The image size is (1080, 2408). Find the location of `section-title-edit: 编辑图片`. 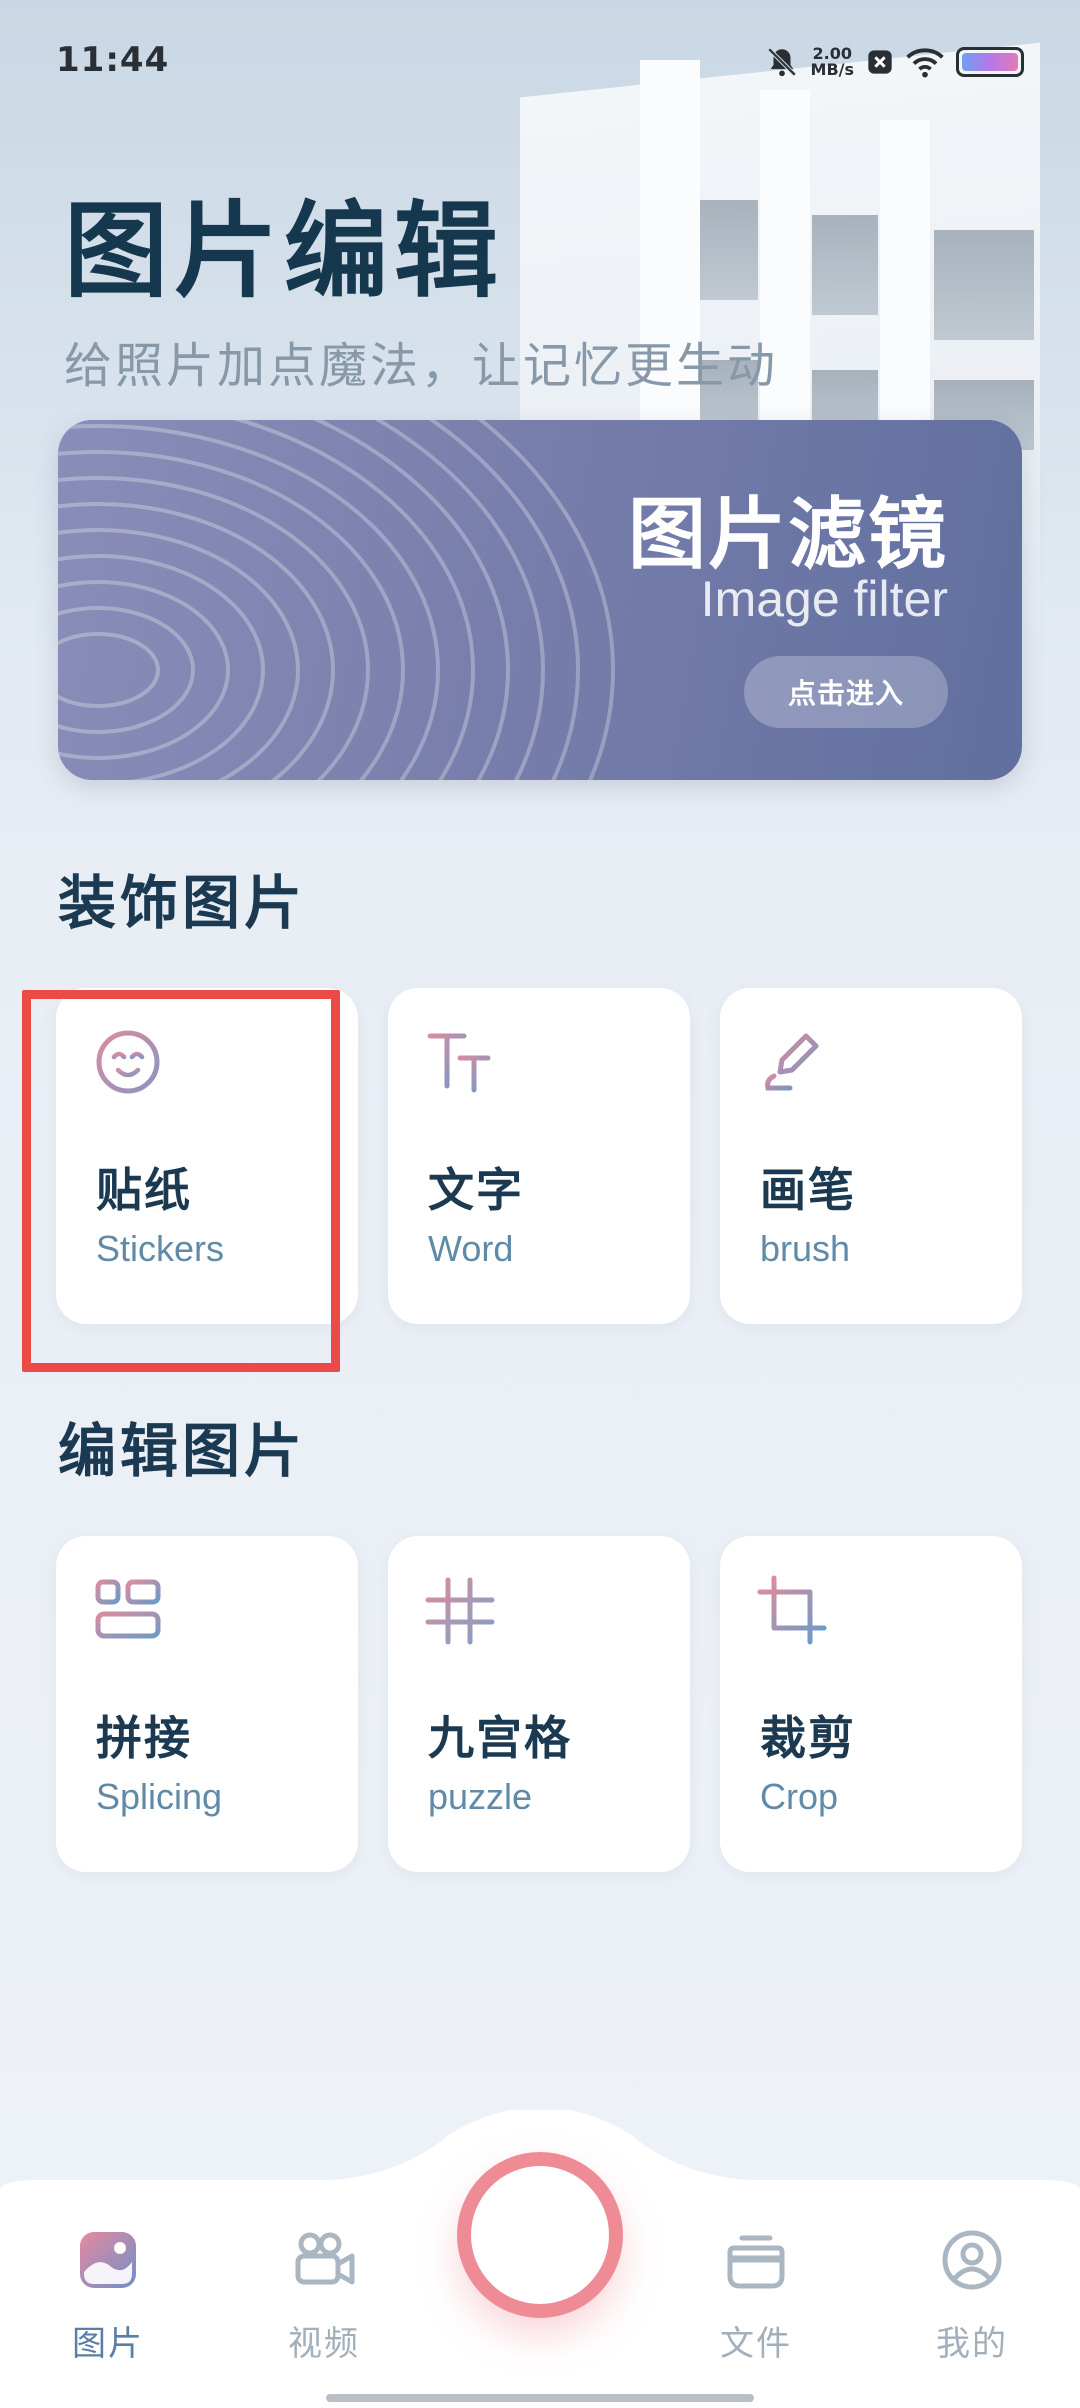

section-title-edit: 编辑图片 is located at coordinates (182, 1451).